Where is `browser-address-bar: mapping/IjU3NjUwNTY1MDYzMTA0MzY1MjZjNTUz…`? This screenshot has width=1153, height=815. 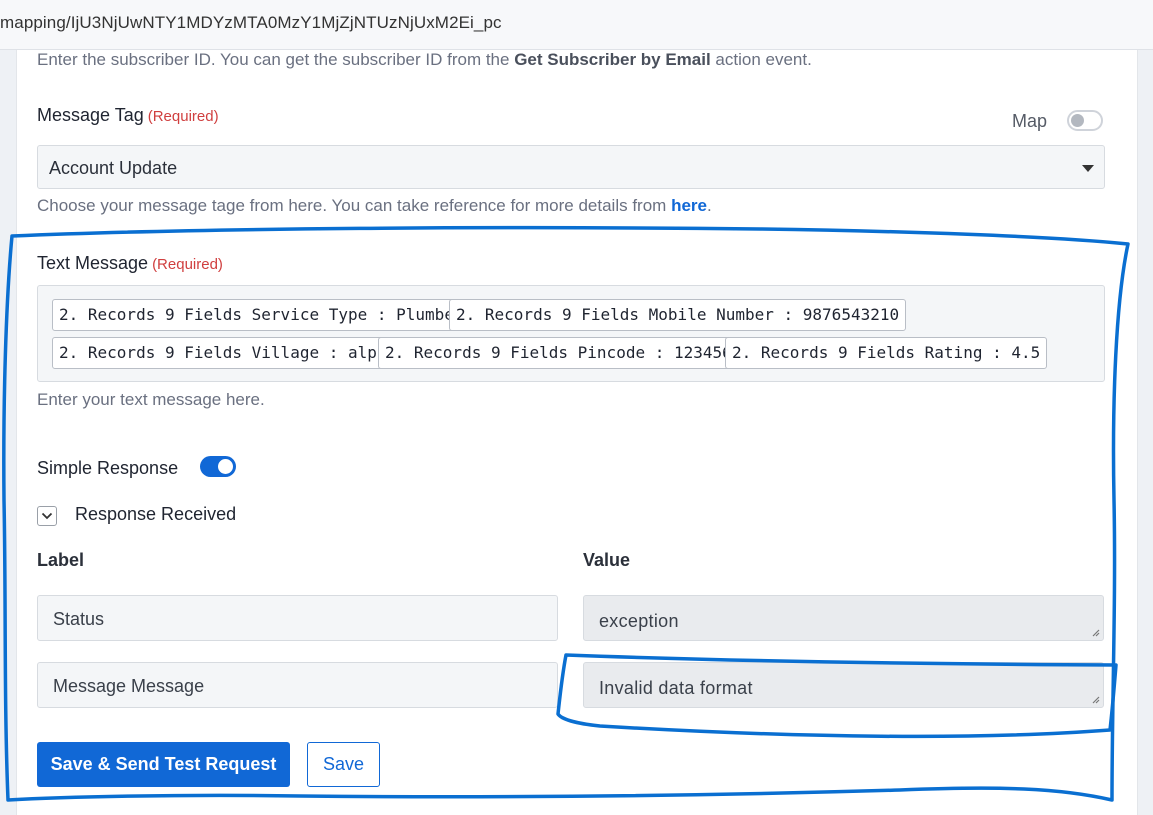 browser-address-bar: mapping/IjU3NjUwNTY1MDYzMTA0MzY1MjZjNTUz… is located at coordinates (576, 25).